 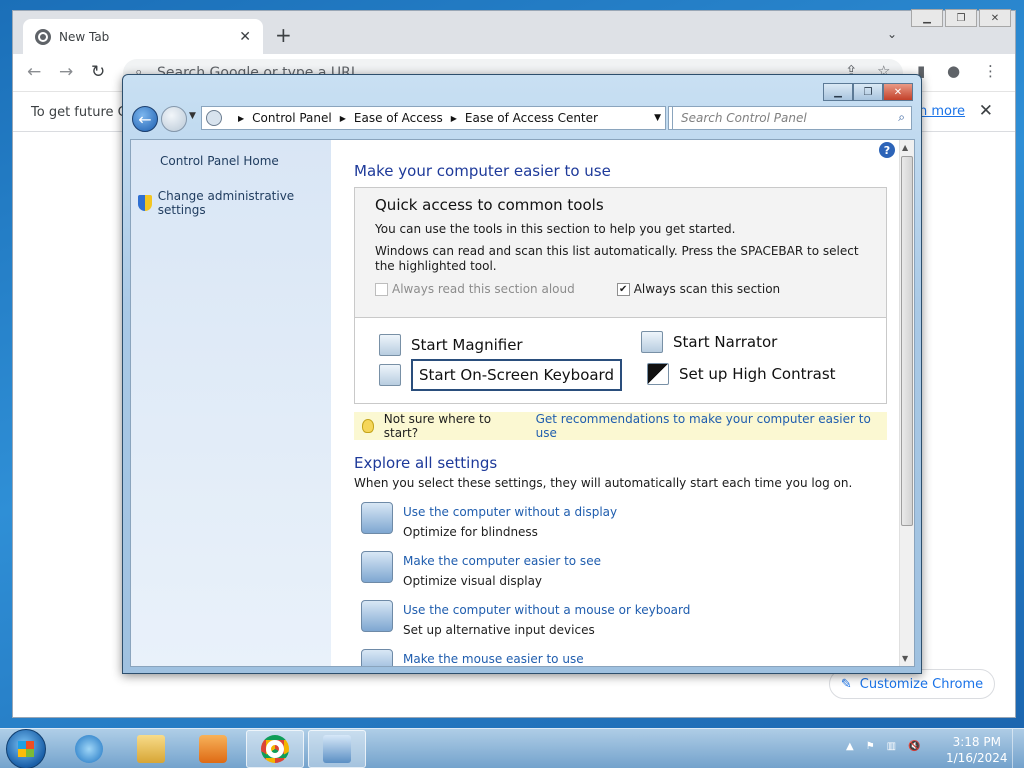 I want to click on media-player-icon, so click(x=213, y=749).